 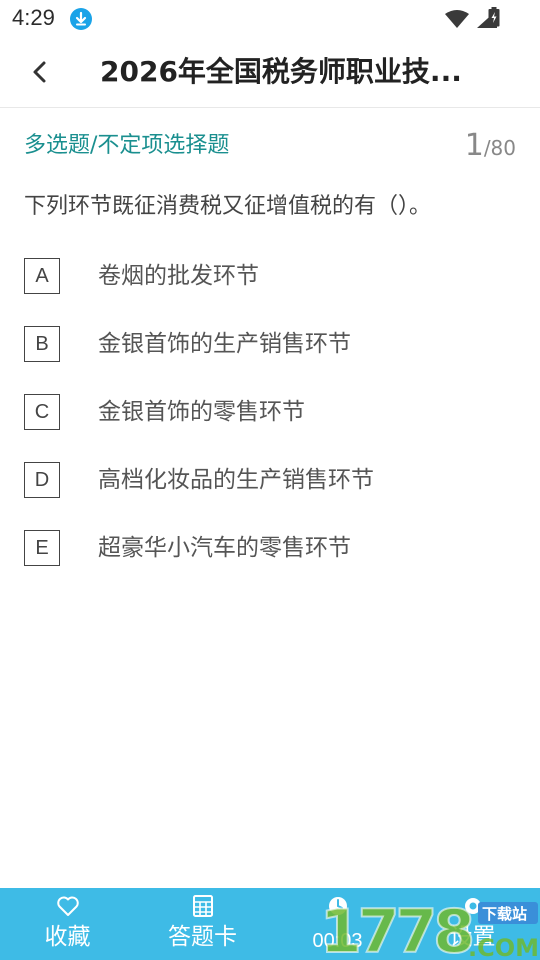 I want to click on answer-card-button: 答题卡, so click(x=202, y=924).